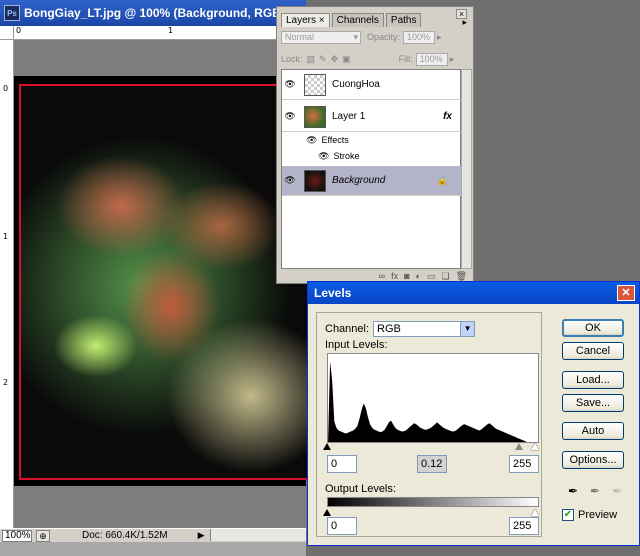 The image size is (640, 556). What do you see at coordinates (12, 13) in the screenshot?
I see `photoshop-icon: Ps` at bounding box center [12, 13].